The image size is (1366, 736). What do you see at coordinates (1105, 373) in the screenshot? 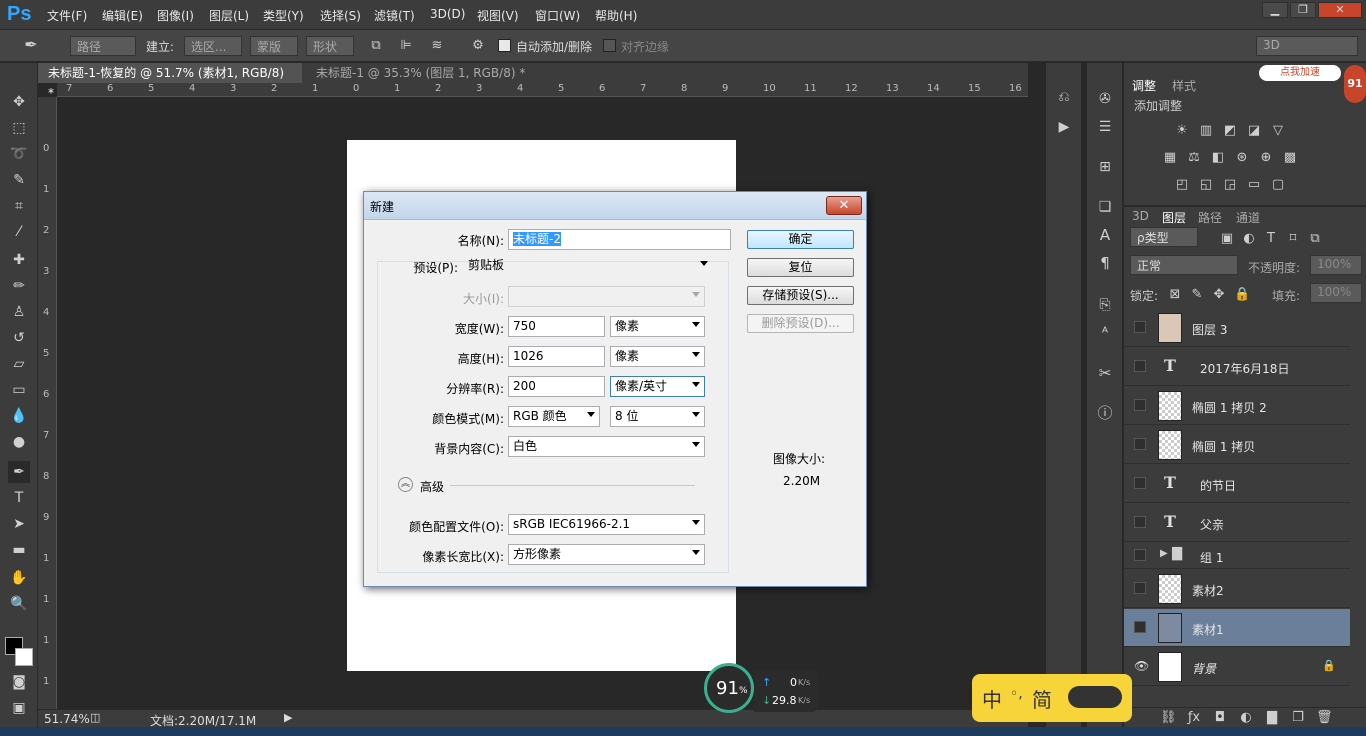
I see `tool-presets-icon: ✂` at bounding box center [1105, 373].